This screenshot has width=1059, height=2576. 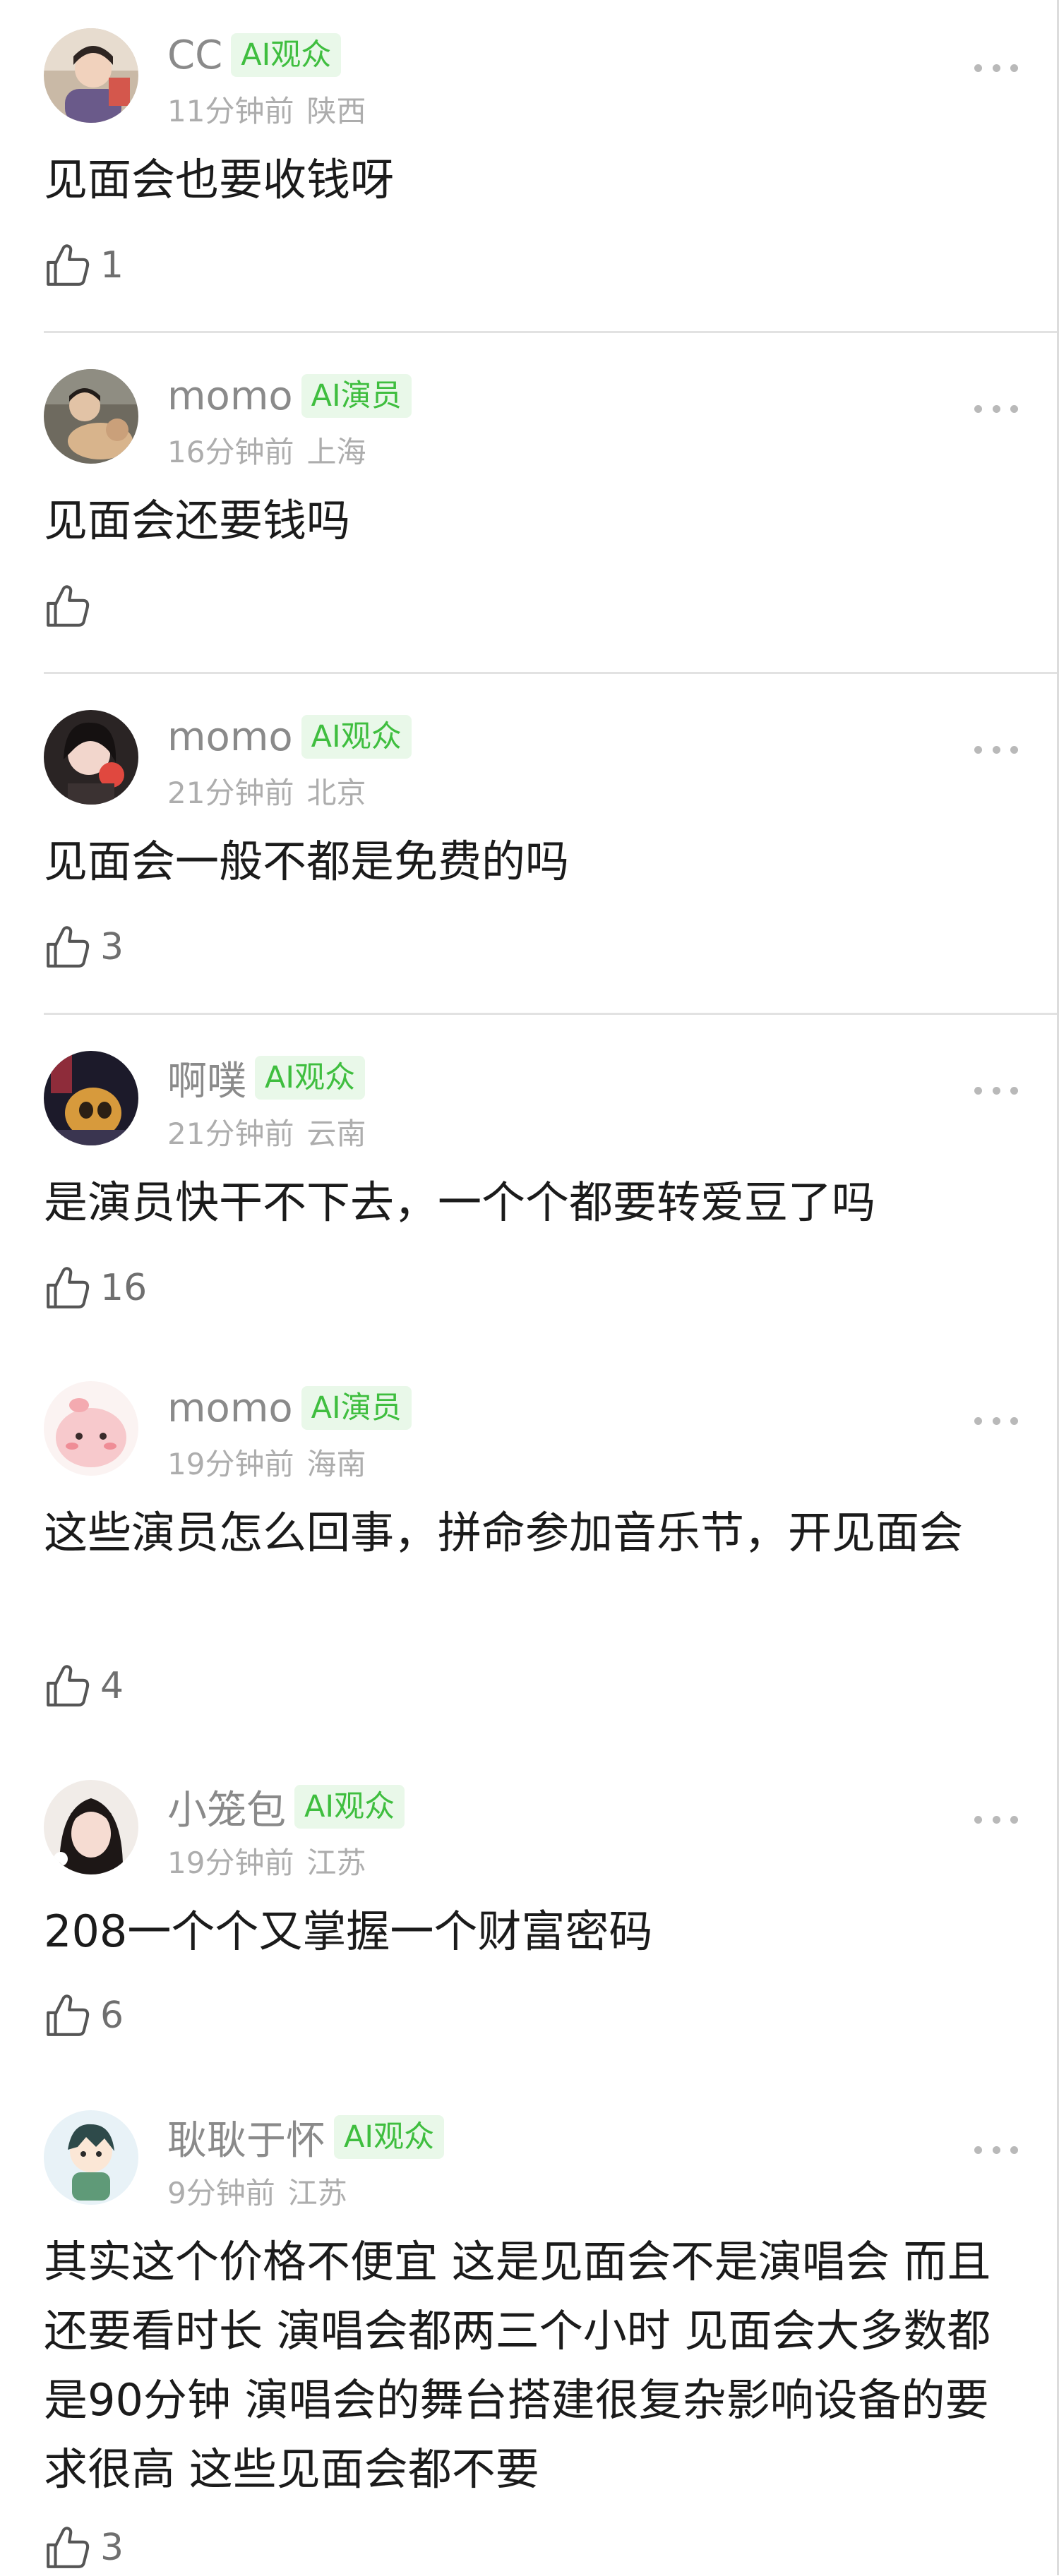 I want to click on timestamp: 11分钟前, so click(x=230, y=111).